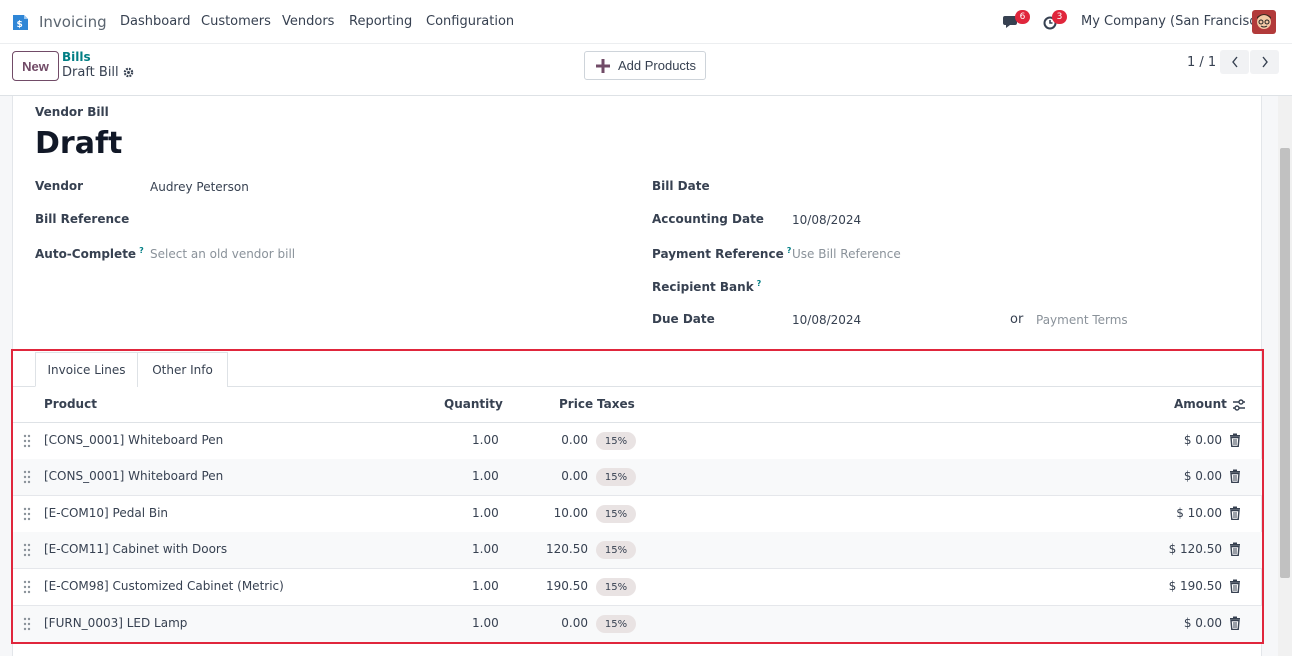  Describe the element at coordinates (603, 65) in the screenshot. I see `plus-icon` at that location.